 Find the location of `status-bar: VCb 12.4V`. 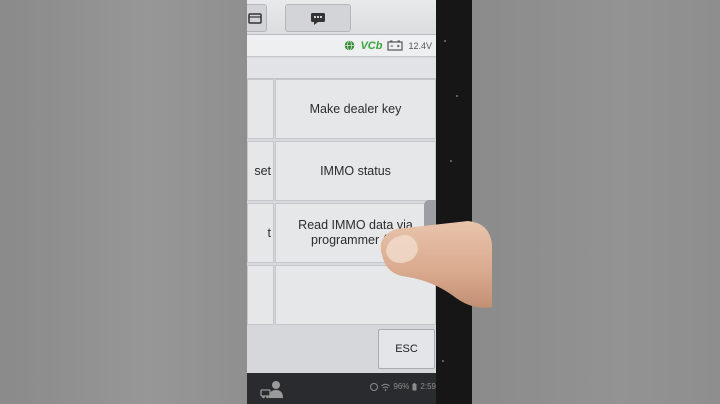

status-bar: VCb 12.4V is located at coordinates (341, 46).